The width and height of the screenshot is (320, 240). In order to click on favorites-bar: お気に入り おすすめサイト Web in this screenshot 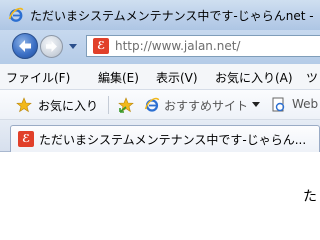, I will do `click(160, 105)`.